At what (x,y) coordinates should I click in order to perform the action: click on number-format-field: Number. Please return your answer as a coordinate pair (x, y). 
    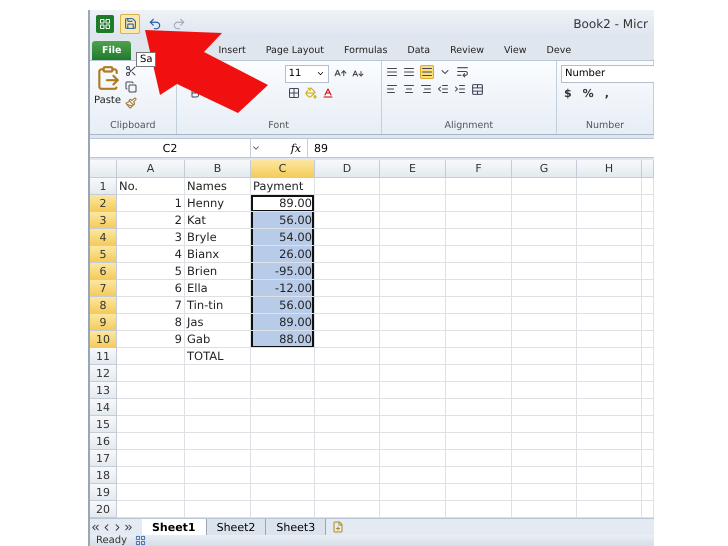
    Looking at the image, I should click on (607, 73).